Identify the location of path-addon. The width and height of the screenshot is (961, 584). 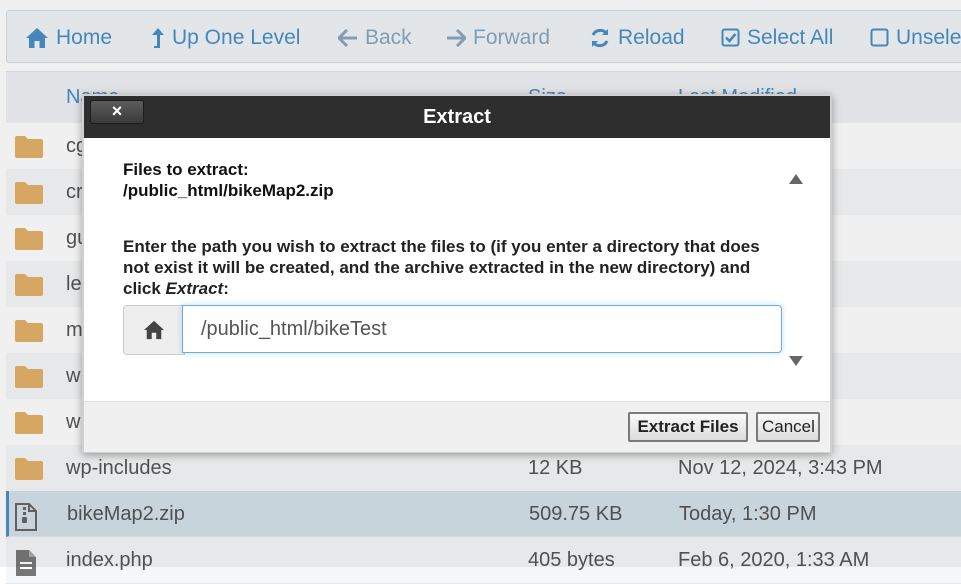
(154, 330).